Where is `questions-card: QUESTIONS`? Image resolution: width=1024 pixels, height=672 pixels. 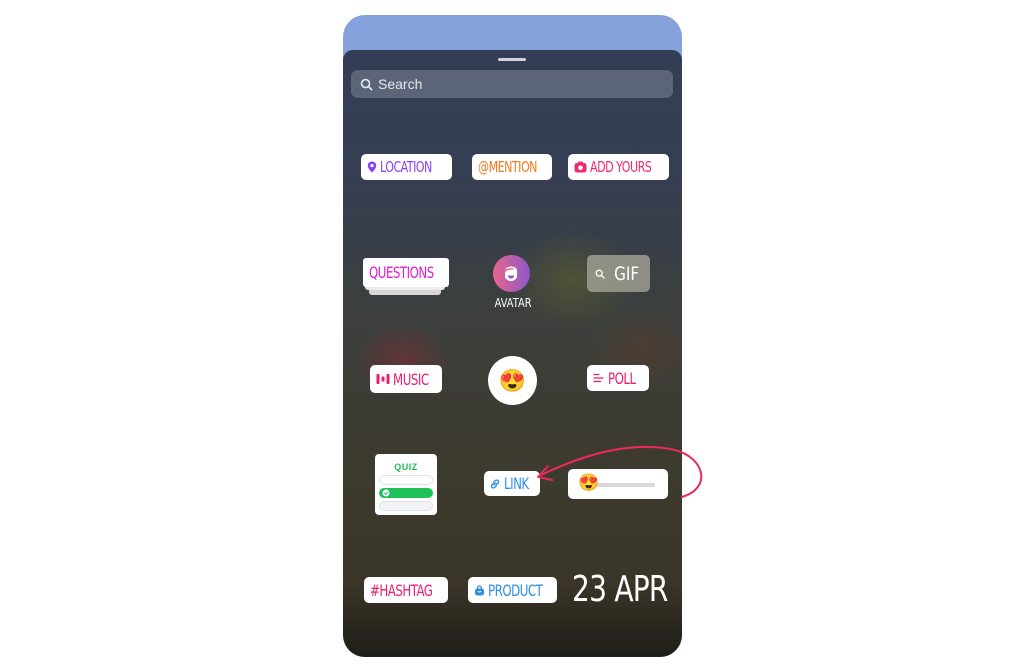
questions-card: QUESTIONS is located at coordinates (406, 272).